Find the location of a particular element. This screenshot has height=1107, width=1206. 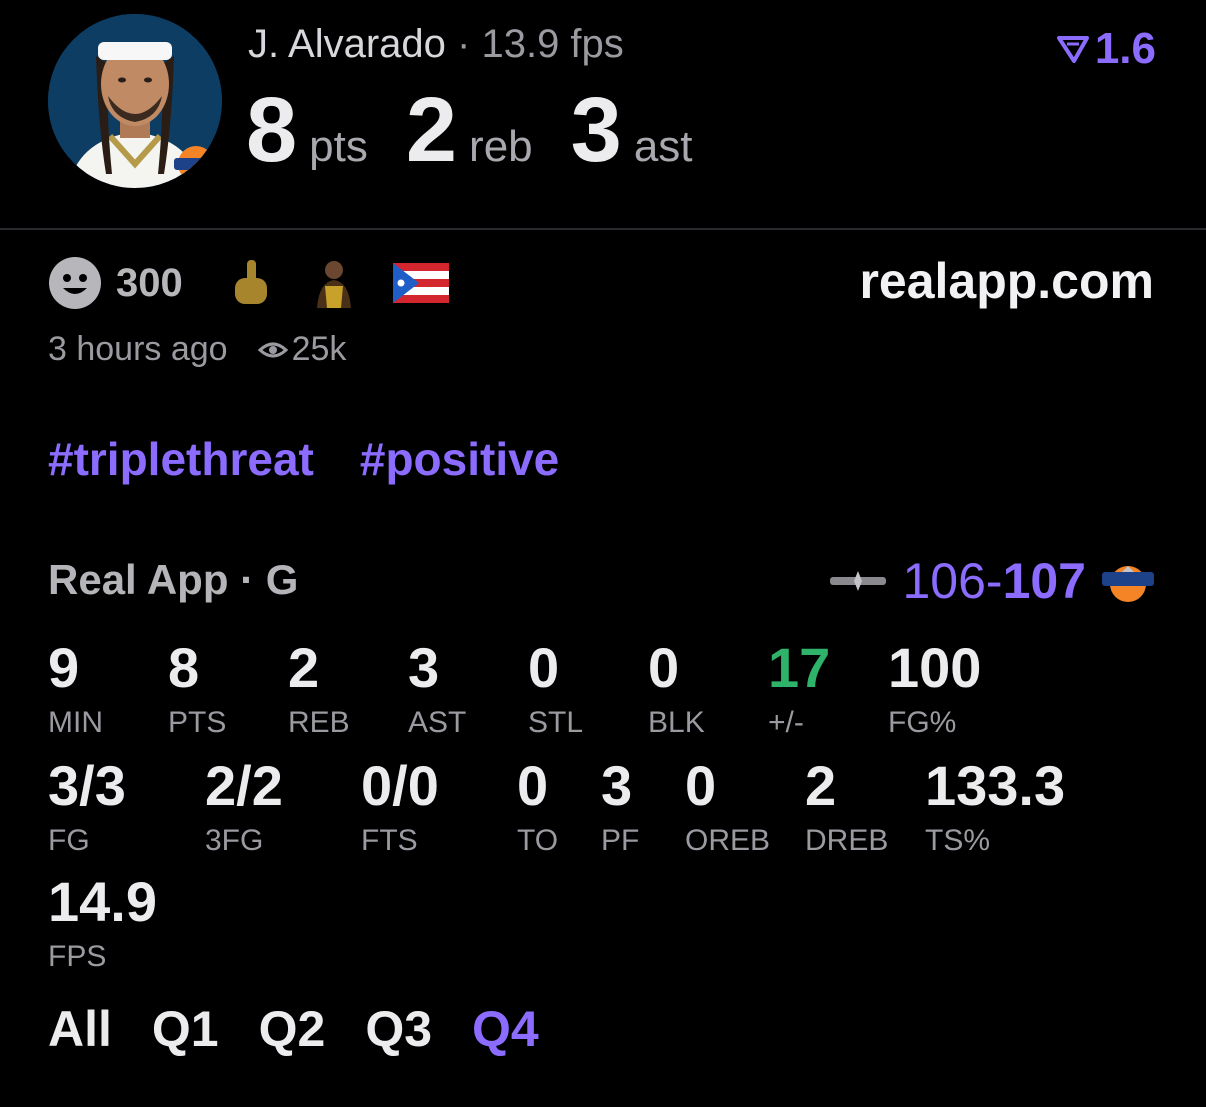

reactions-row: 300 is located at coordinates (248, 283).